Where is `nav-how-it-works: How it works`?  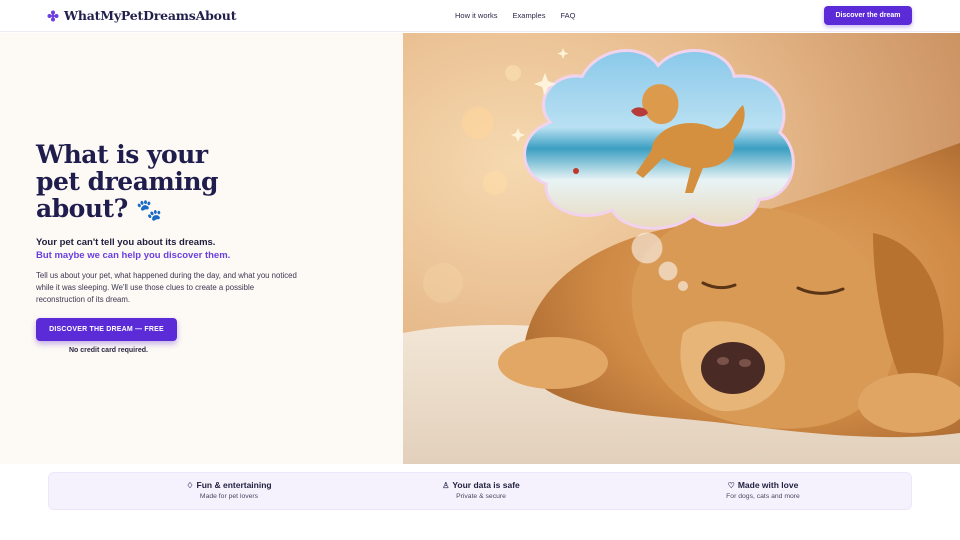 nav-how-it-works: How it works is located at coordinates (476, 15).